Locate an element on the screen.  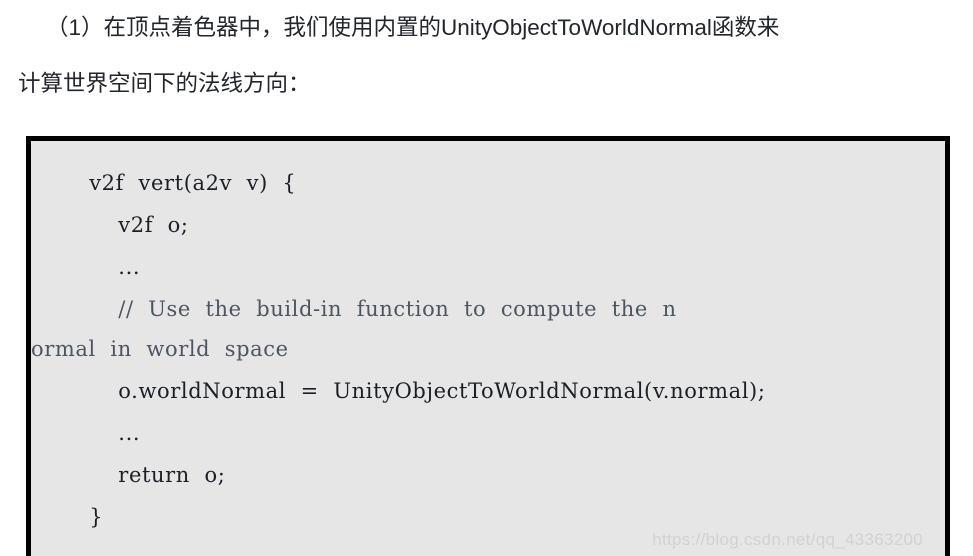
code-line: } is located at coordinates (67, 517).